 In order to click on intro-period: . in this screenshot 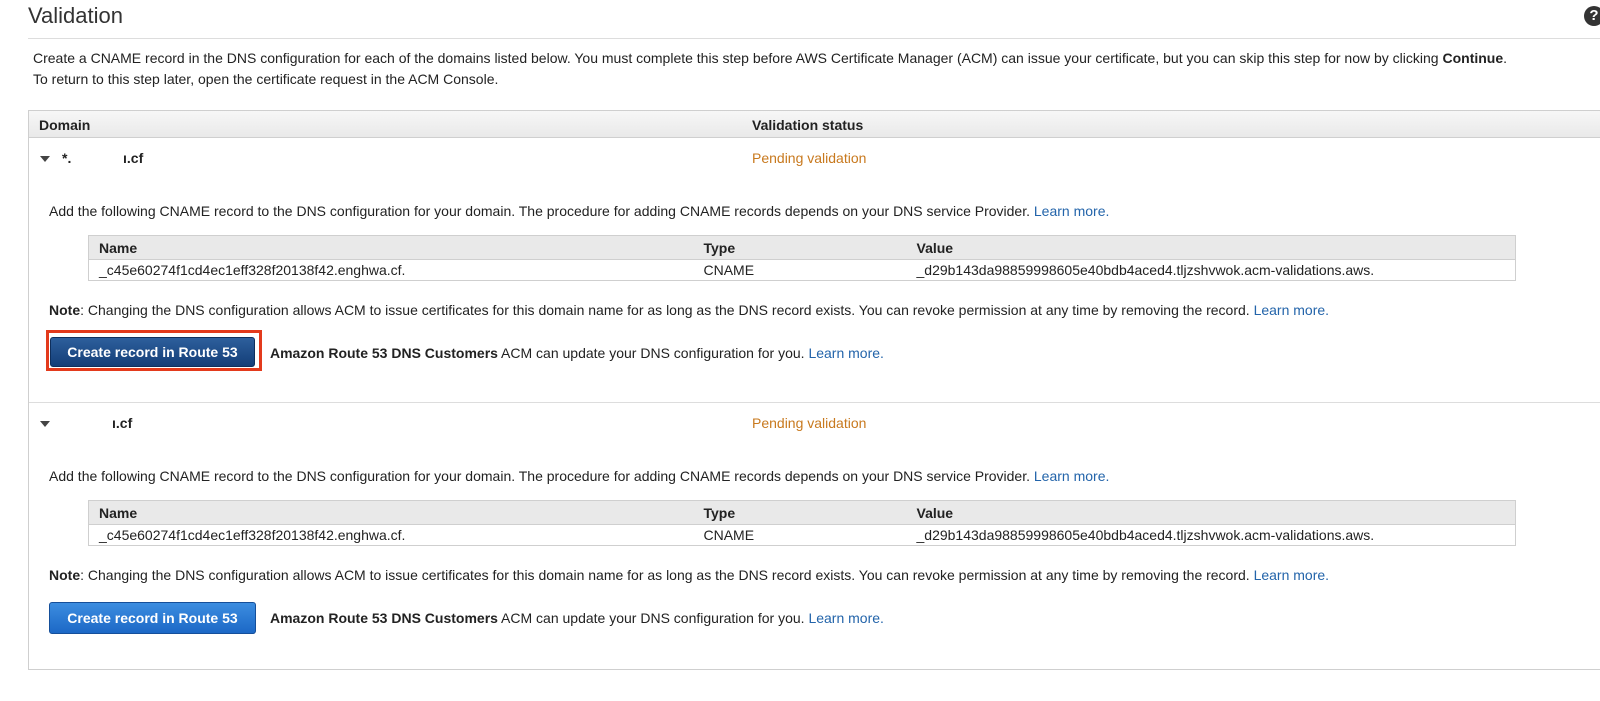, I will do `click(1505, 58)`.